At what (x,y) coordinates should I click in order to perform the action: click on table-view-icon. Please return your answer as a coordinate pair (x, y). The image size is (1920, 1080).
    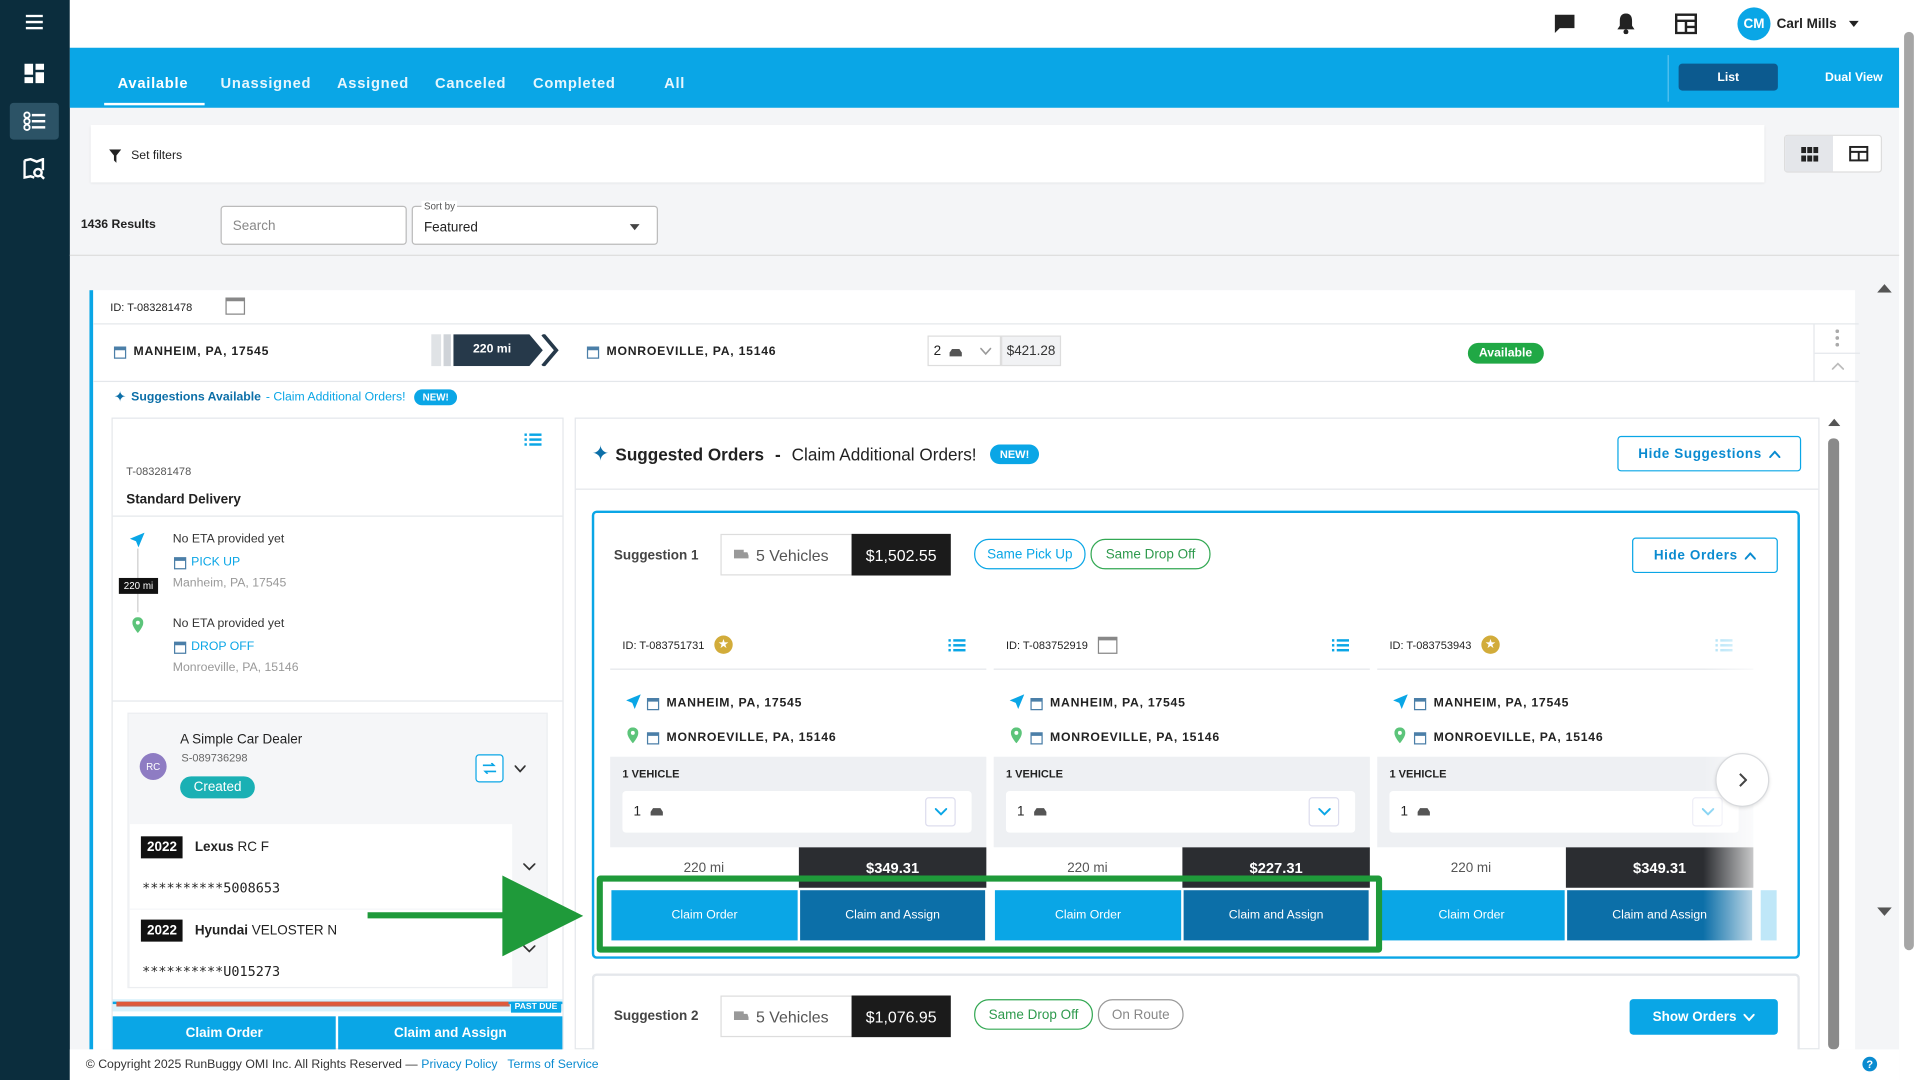
    Looking at the image, I should click on (1858, 154).